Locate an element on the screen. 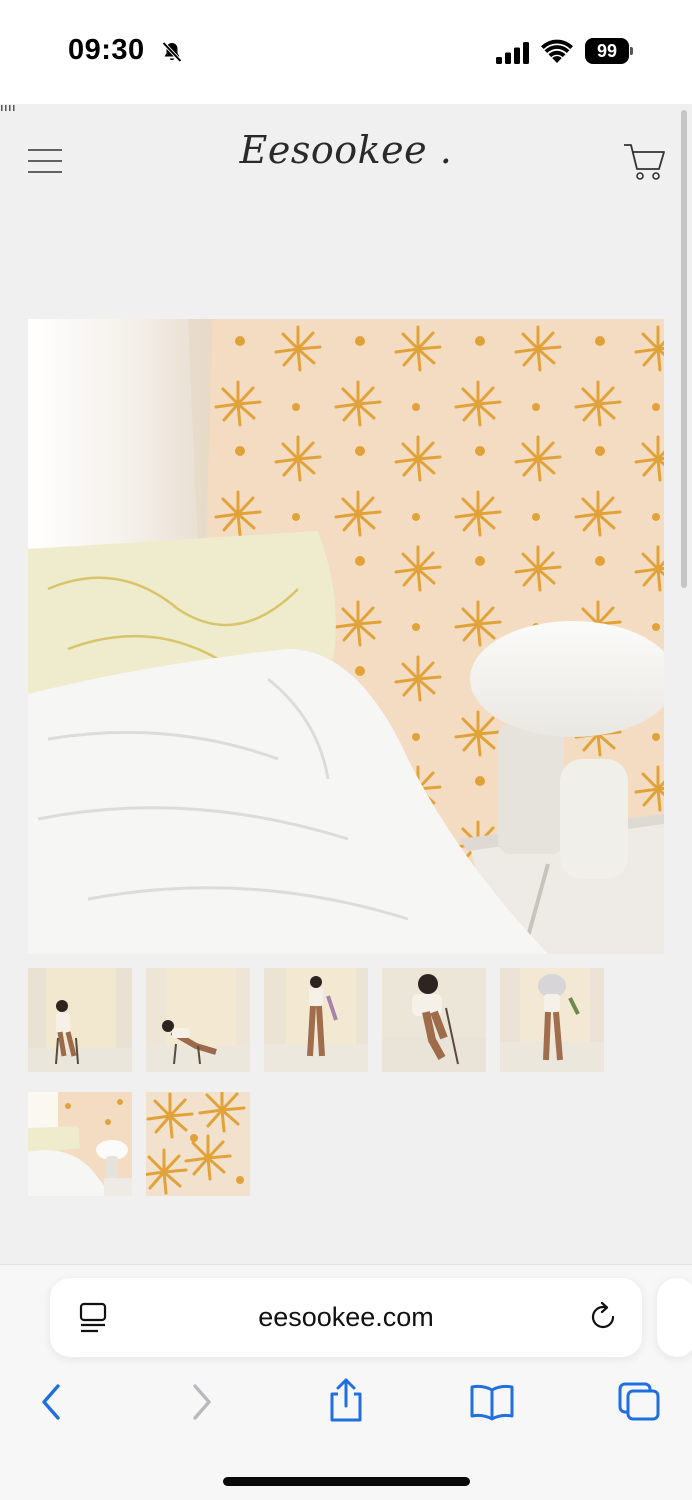 The width and height of the screenshot is (692, 1500). tabs-icon is located at coordinates (639, 1402).